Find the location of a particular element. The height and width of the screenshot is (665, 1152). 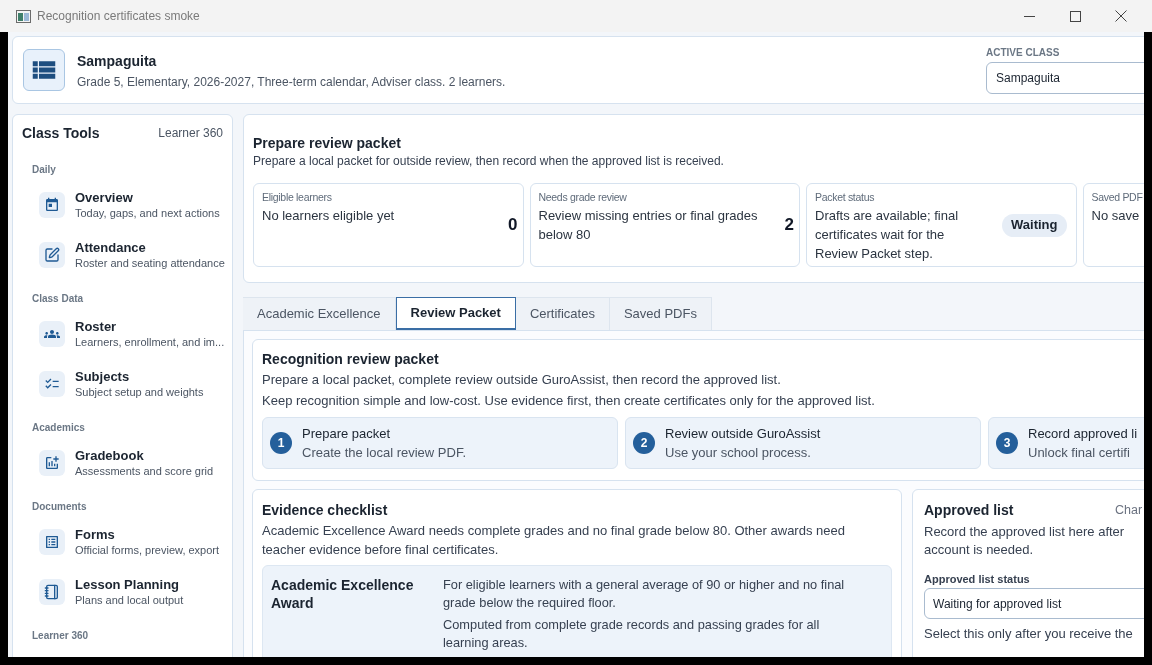

class-name: Sampaguita is located at coordinates (117, 61).